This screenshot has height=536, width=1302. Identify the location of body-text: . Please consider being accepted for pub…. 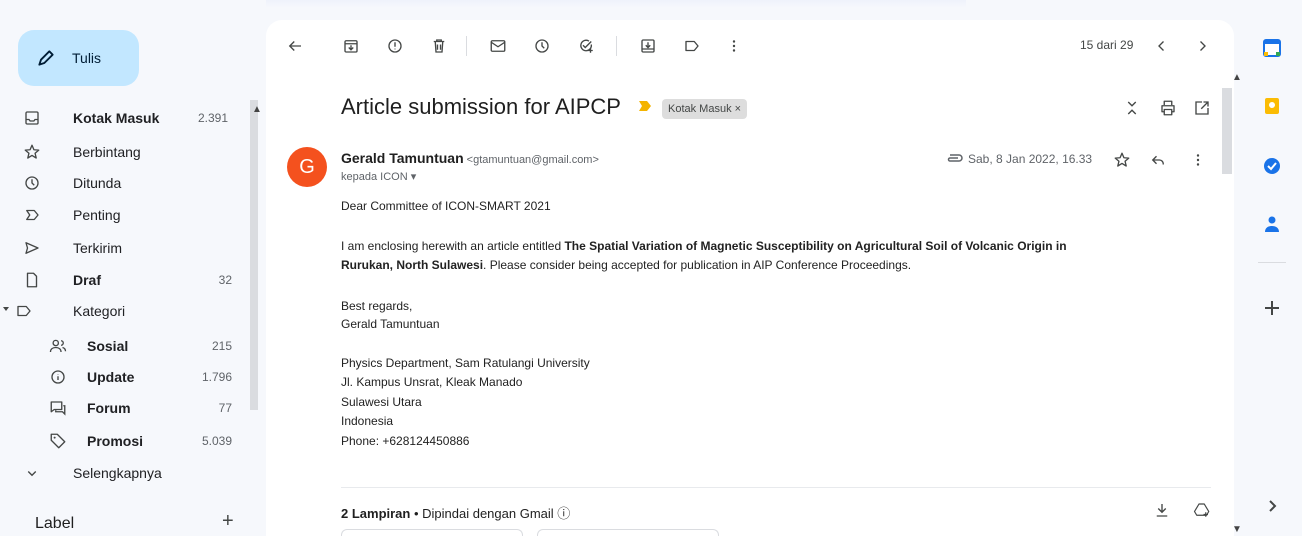
(697, 265).